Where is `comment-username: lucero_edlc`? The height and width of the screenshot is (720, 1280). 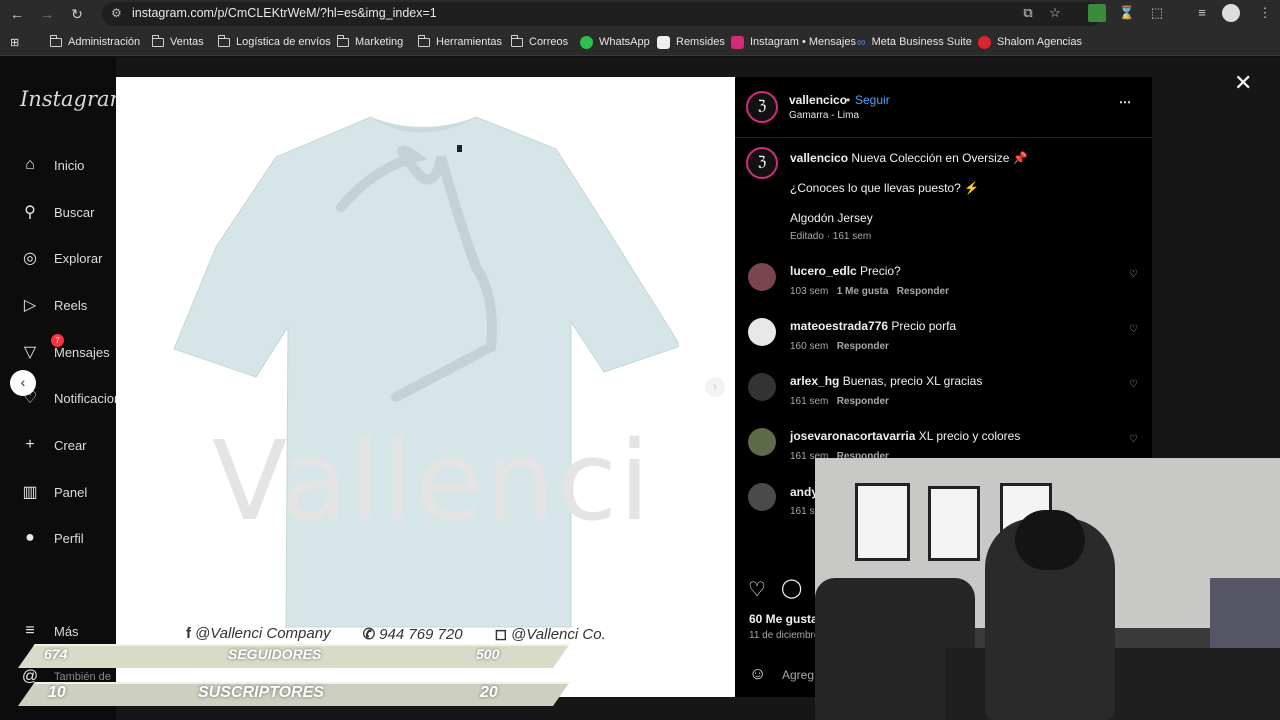 comment-username: lucero_edlc is located at coordinates (823, 271).